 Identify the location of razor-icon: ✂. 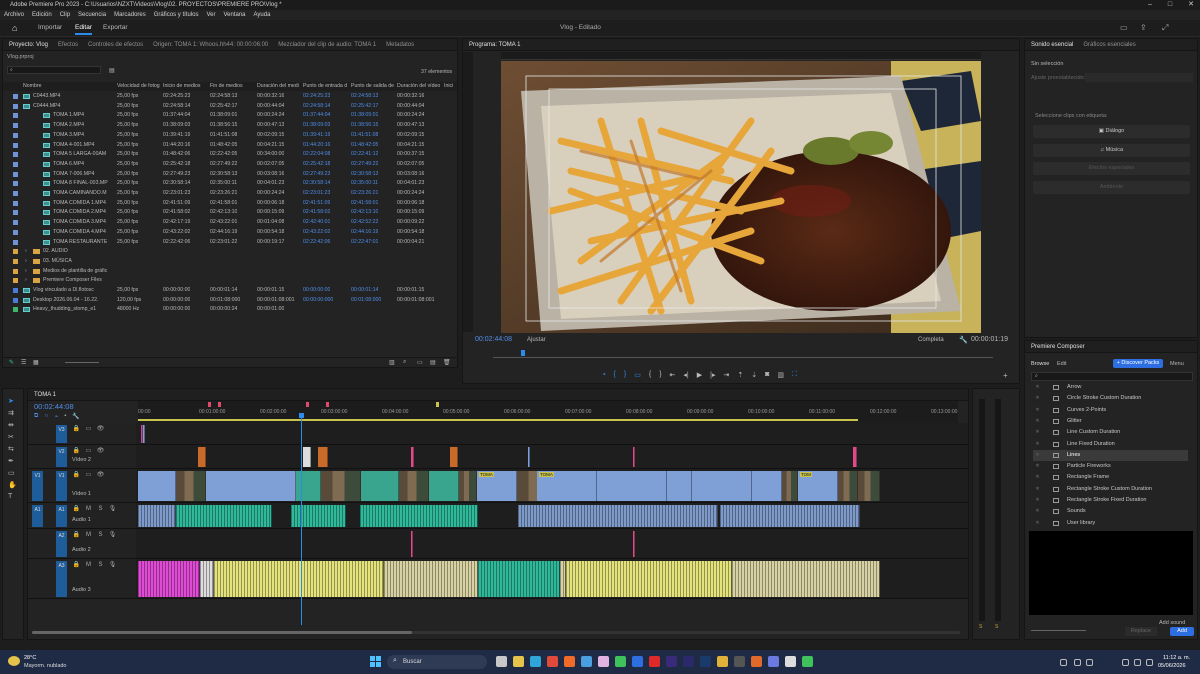
(12, 437).